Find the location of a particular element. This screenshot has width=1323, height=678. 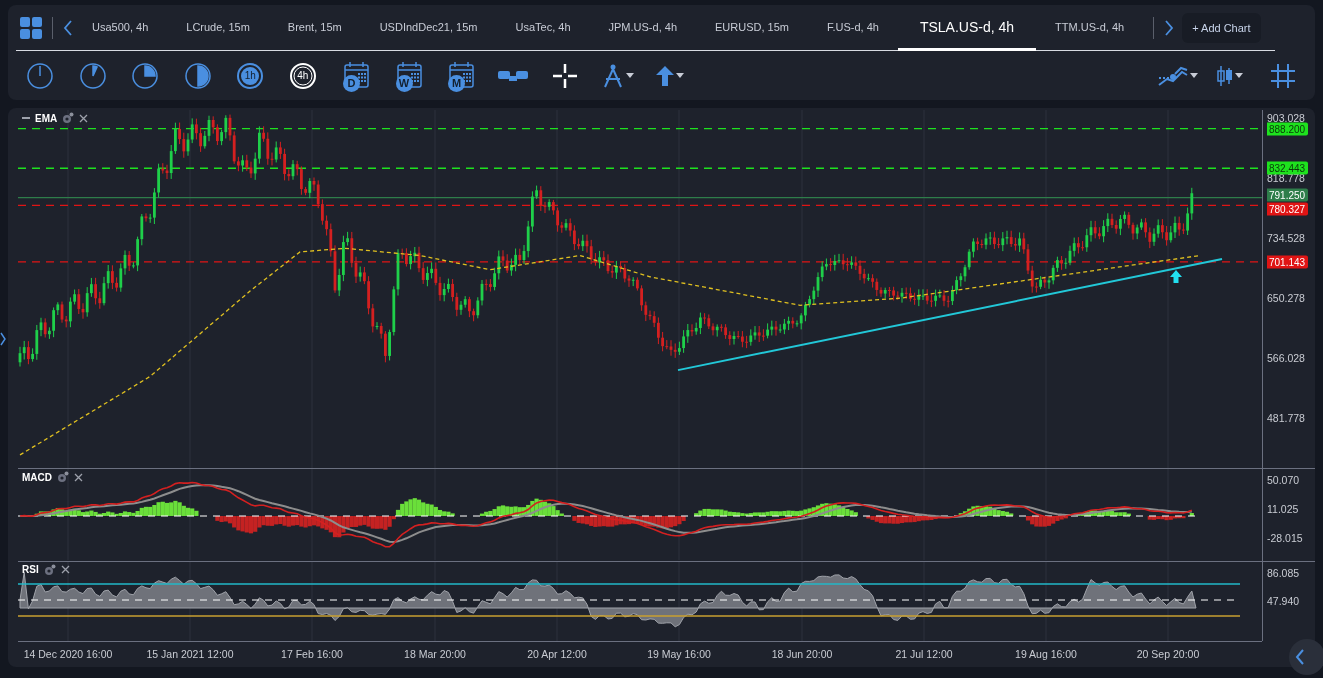

macd-tick: 11.025 is located at coordinates (1283, 509).